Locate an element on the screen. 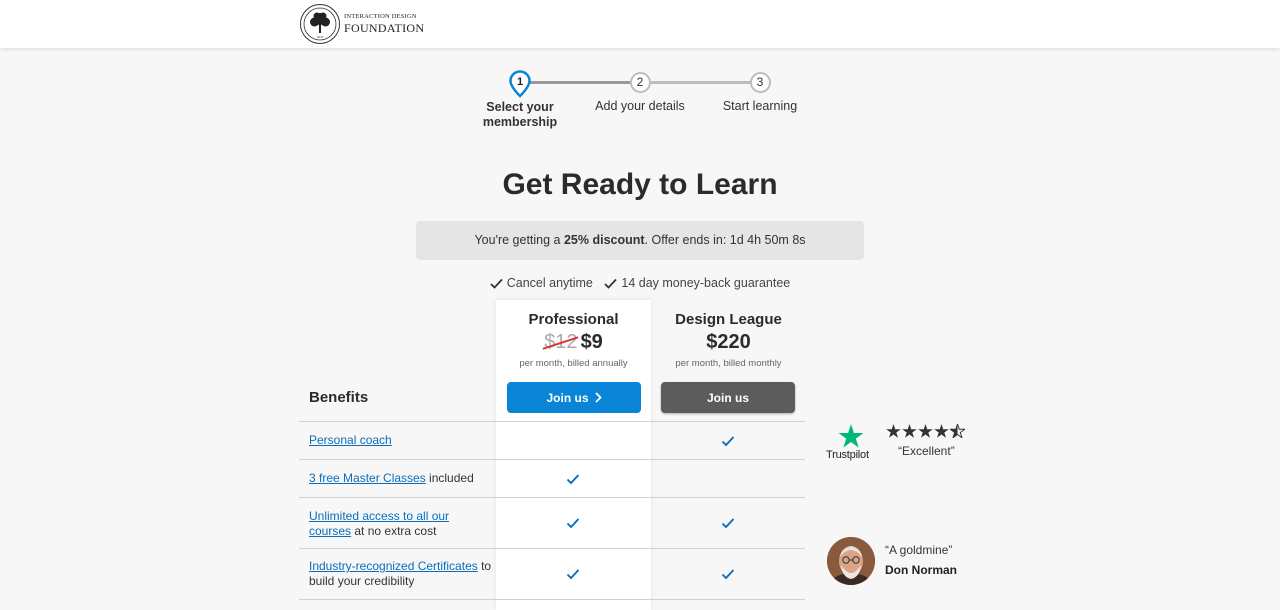  trustpilot-rating: Trustpilot “Excellent” is located at coordinates (901, 444).